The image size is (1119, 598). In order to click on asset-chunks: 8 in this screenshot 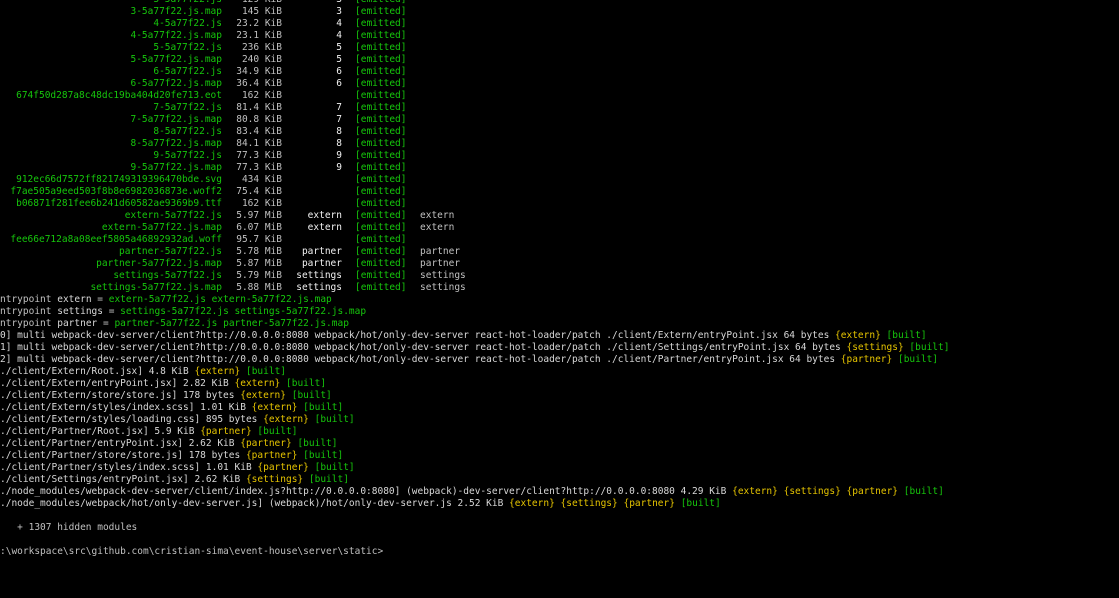, I will do `click(339, 131)`.